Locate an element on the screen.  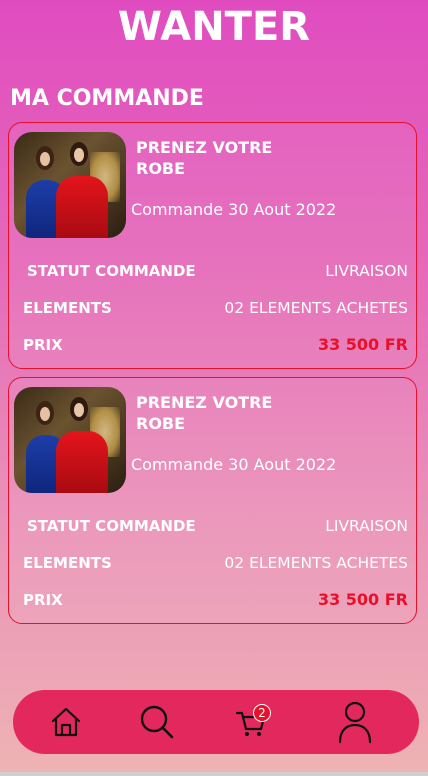
search-icon is located at coordinates (157, 722).